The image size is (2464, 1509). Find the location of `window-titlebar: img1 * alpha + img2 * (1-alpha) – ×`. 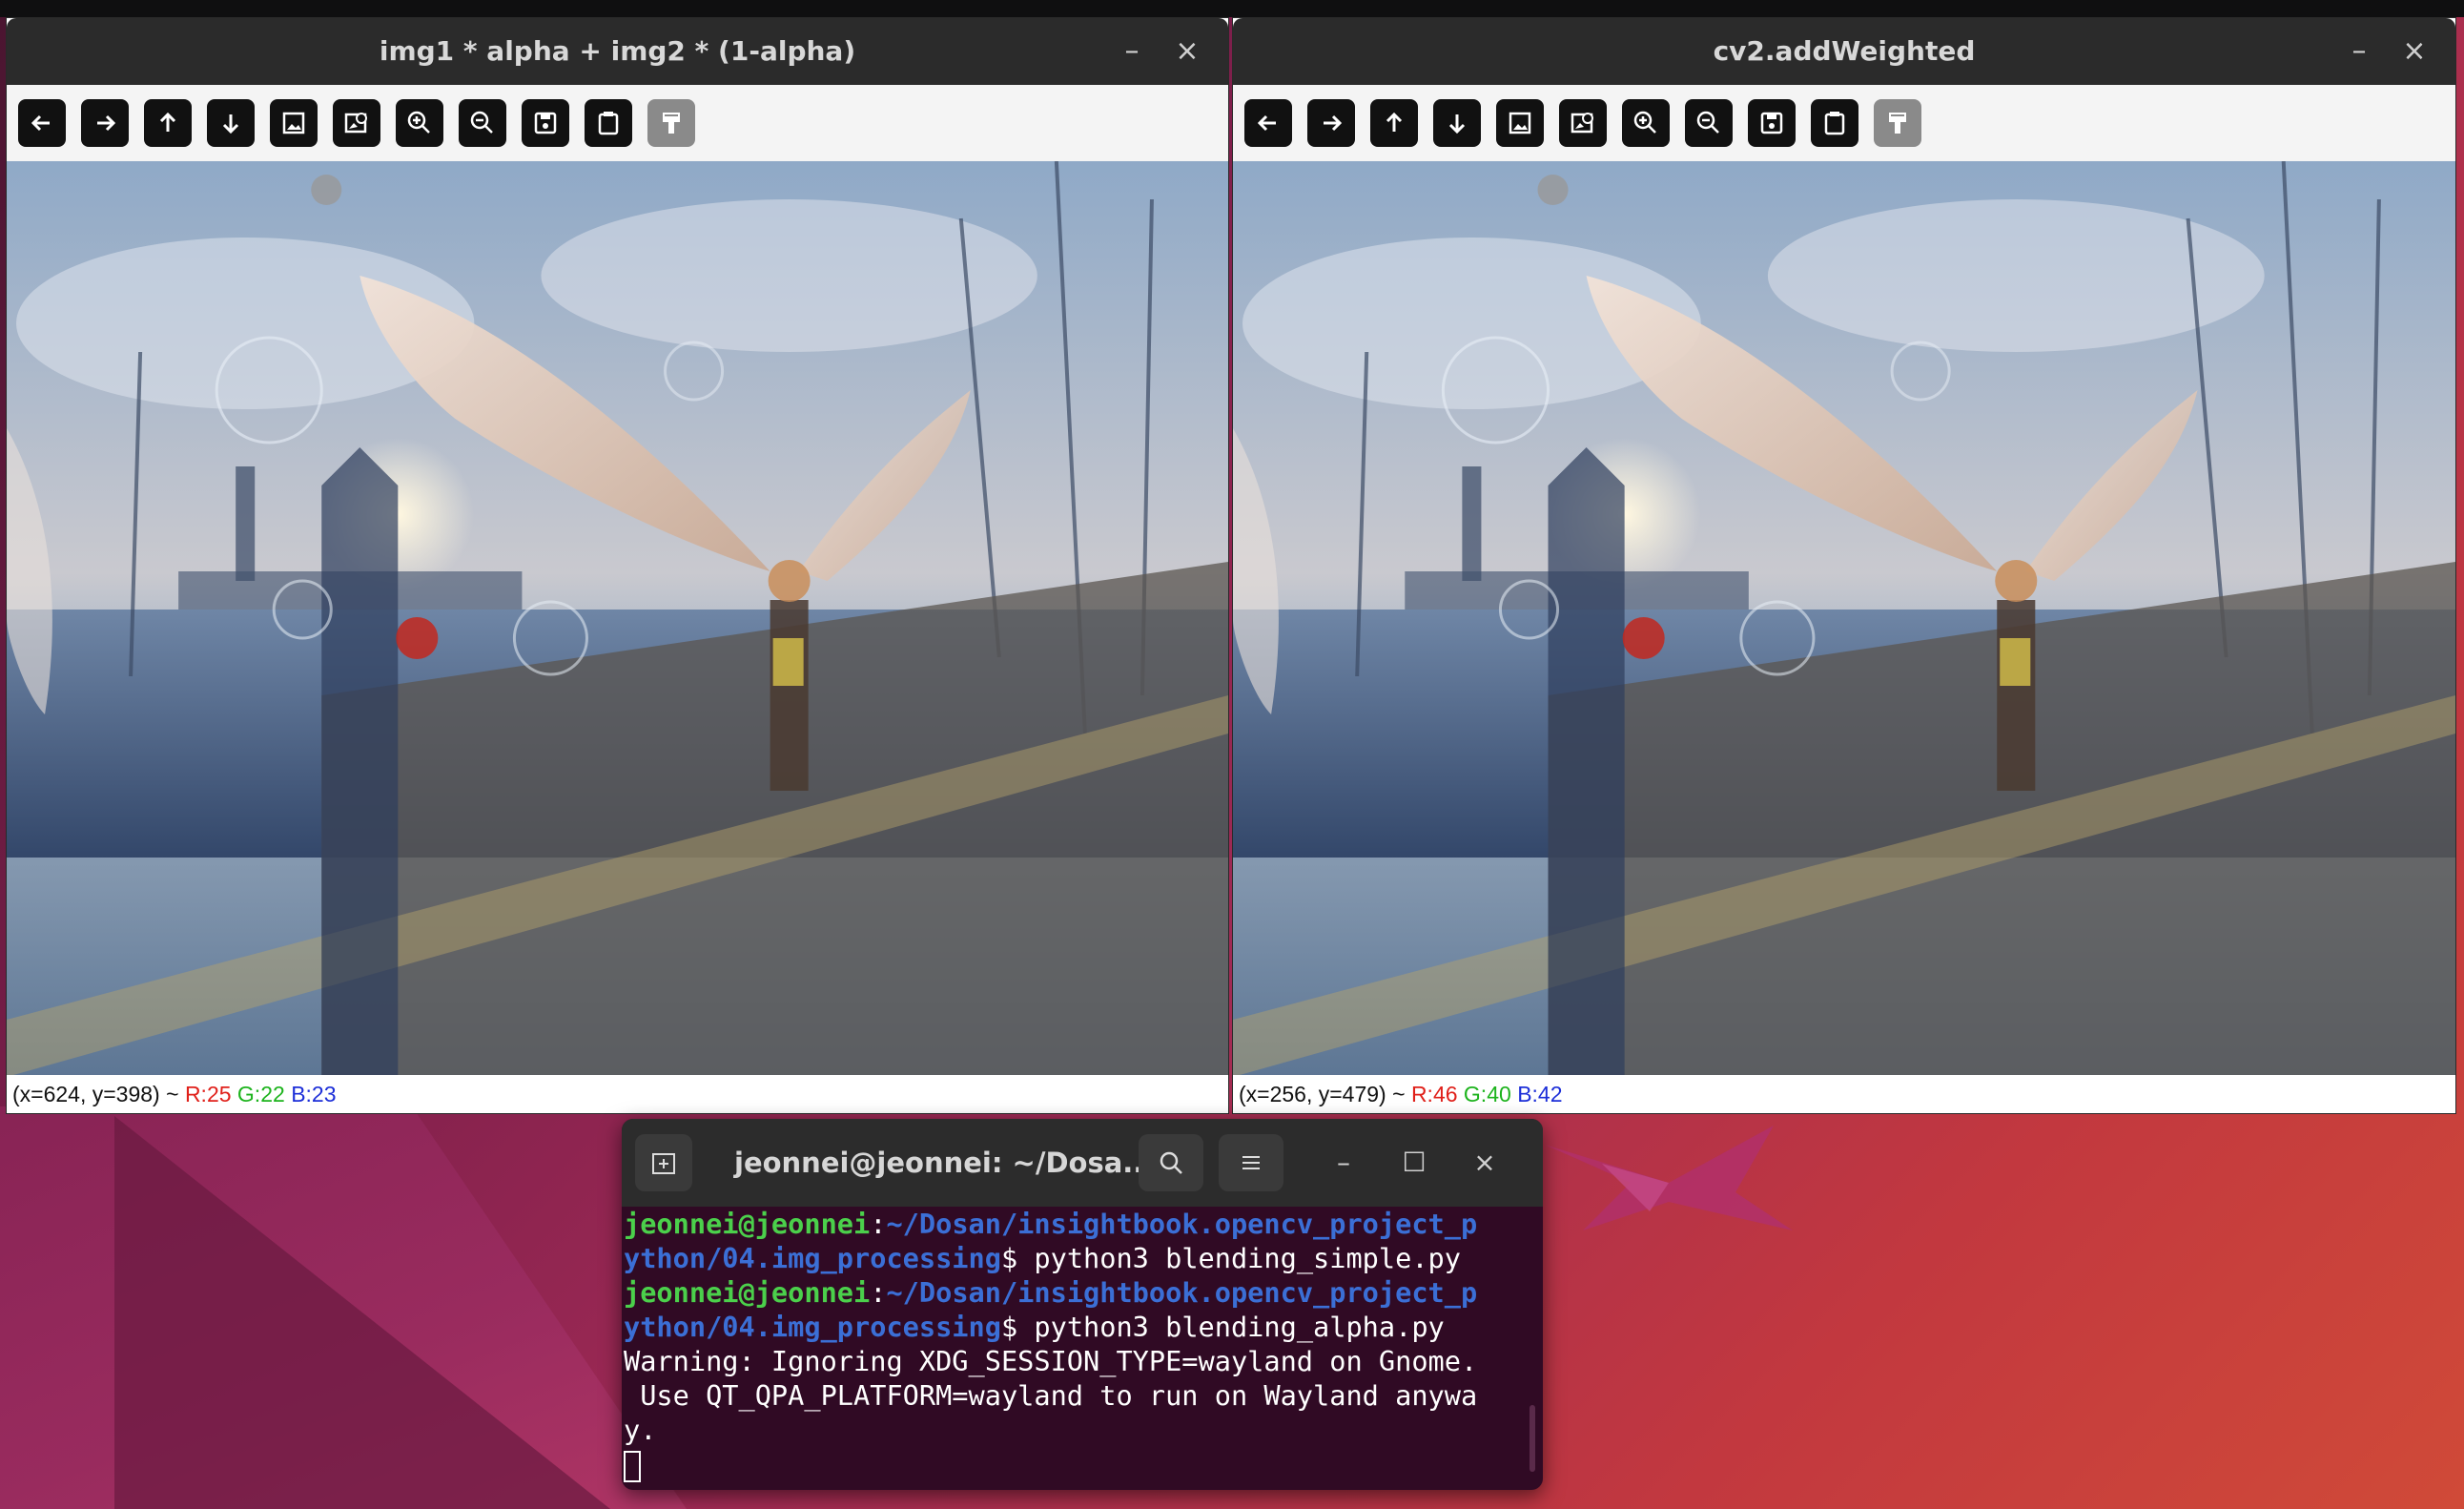

window-titlebar: img1 * alpha + img2 * (1-alpha) – × is located at coordinates (617, 51).